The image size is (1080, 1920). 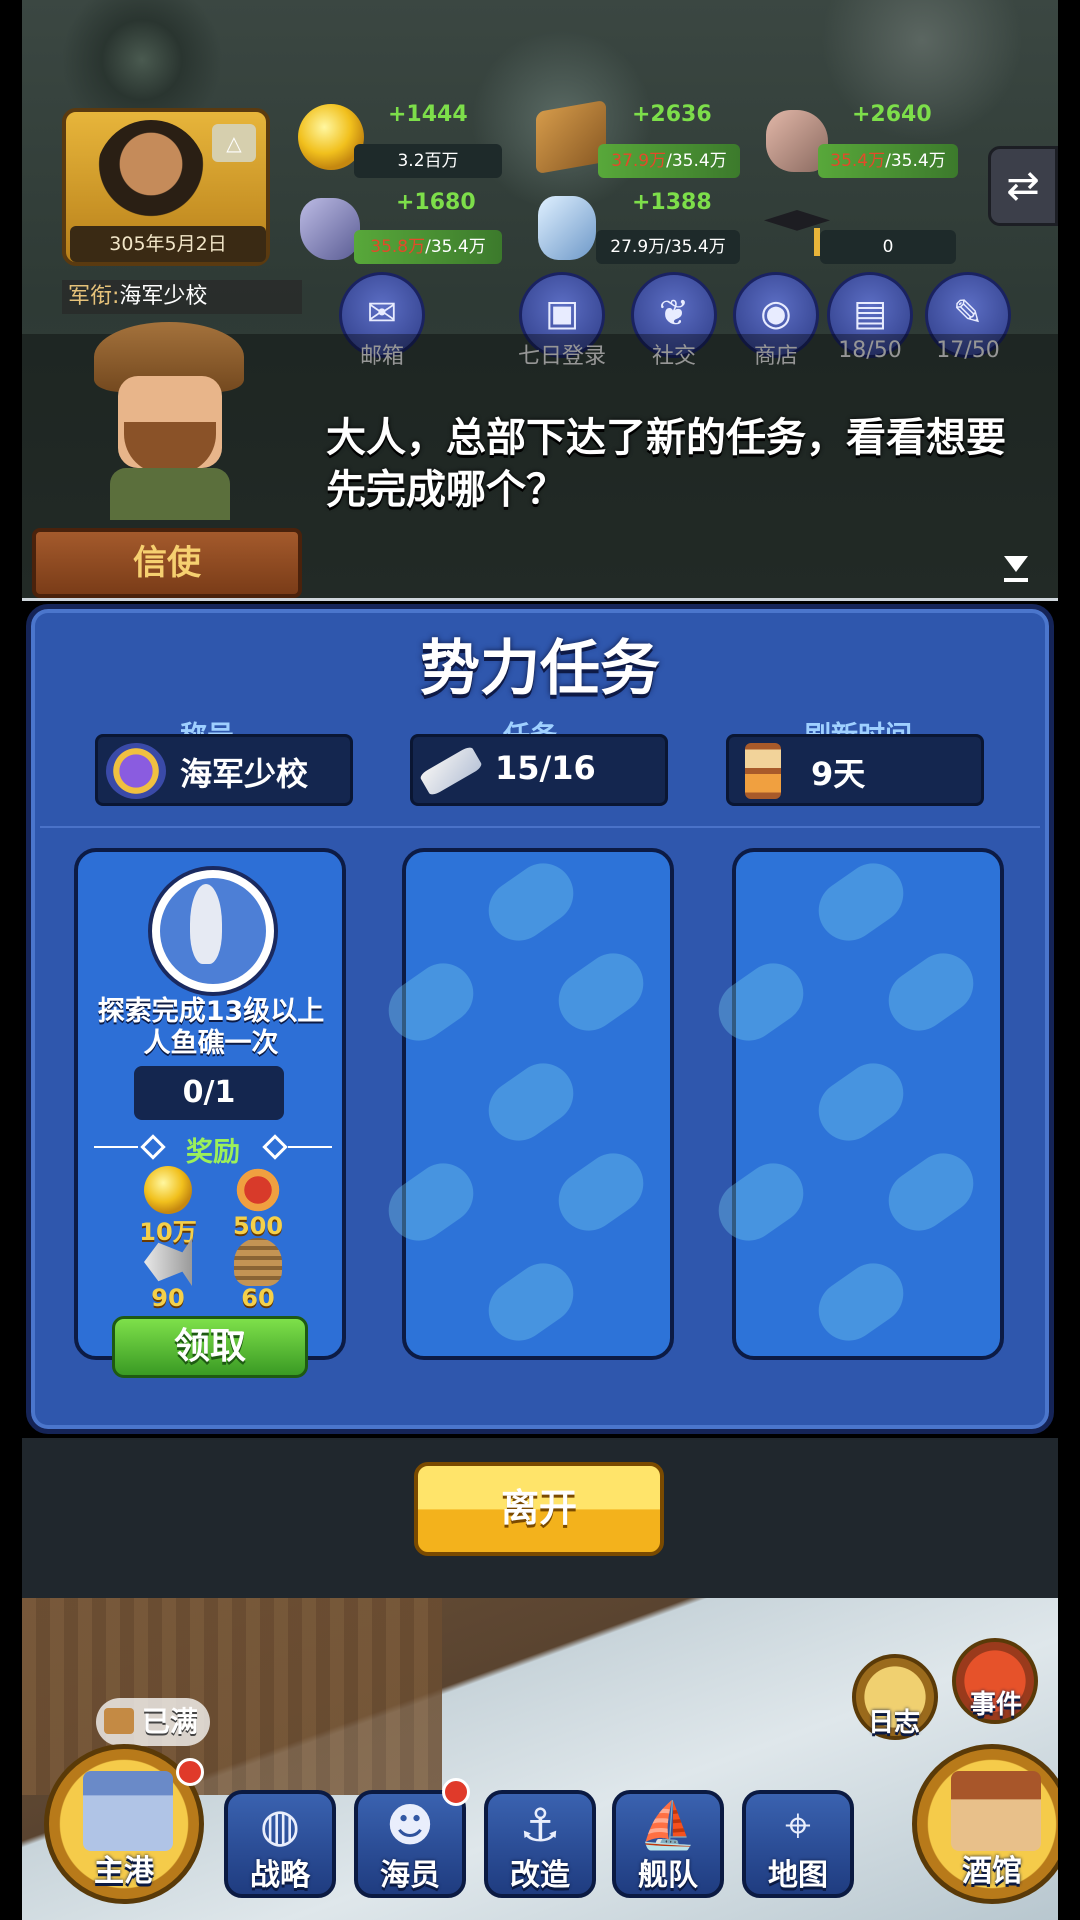 I want to click on task-description: 探索完成13级以上人鱼礁一次, so click(x=211, y=1027).